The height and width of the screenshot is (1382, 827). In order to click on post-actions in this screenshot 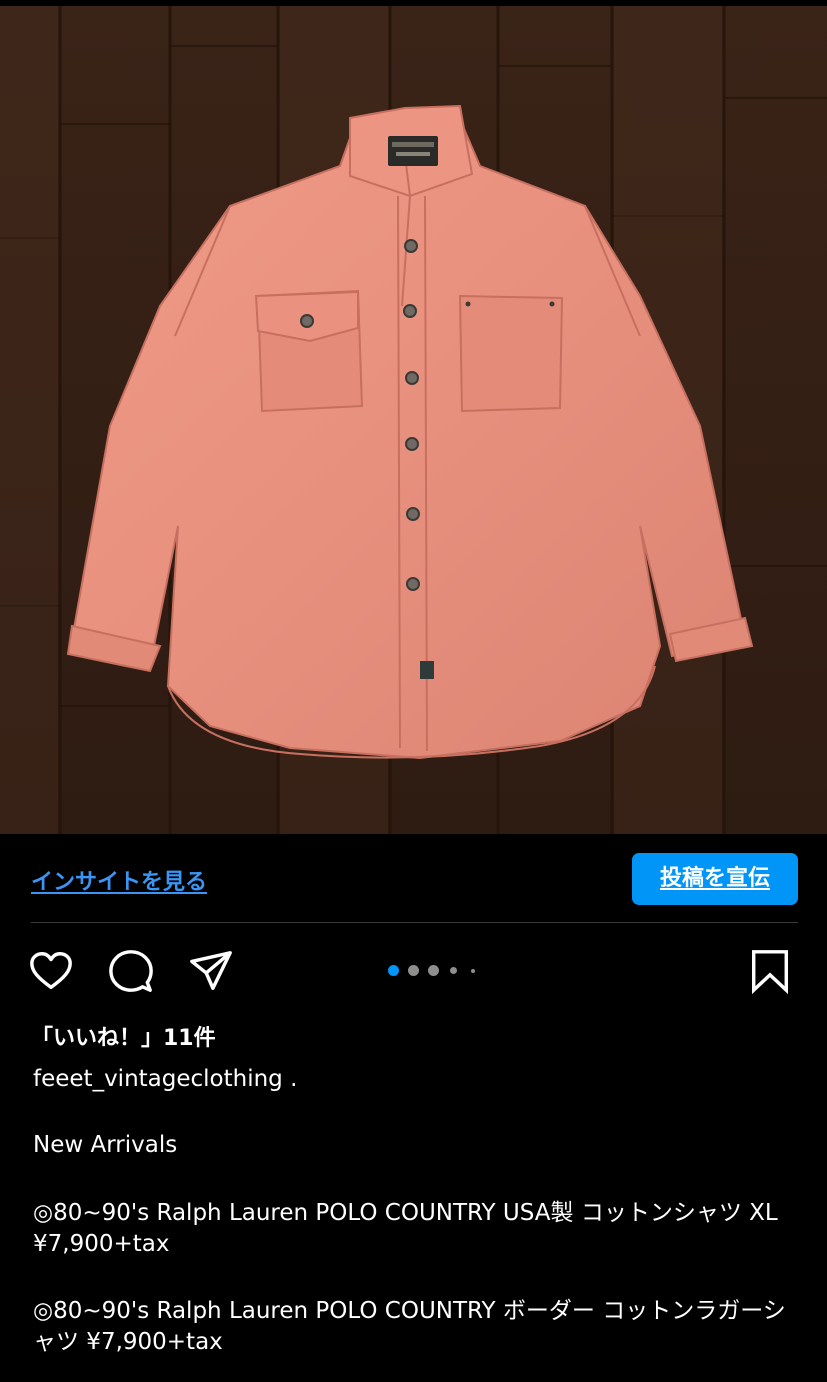, I will do `click(413, 970)`.